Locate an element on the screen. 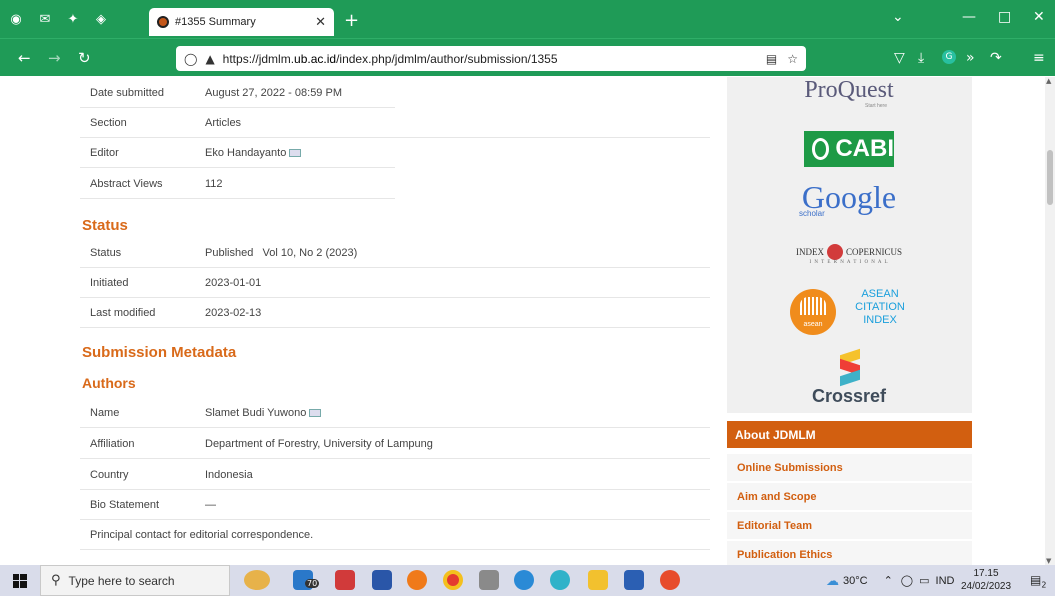 The width and height of the screenshot is (1055, 596). edge-icon is located at coordinates (524, 580).